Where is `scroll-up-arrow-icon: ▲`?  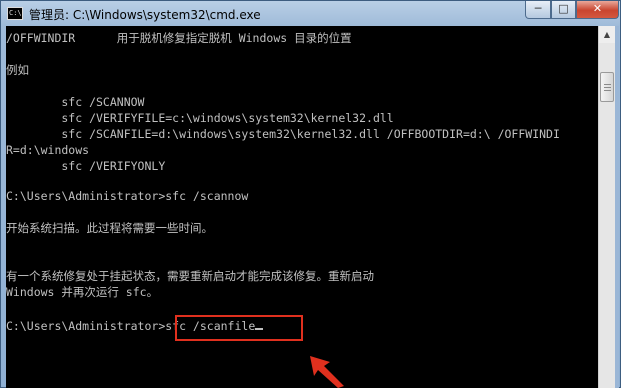
scroll-up-arrow-icon: ▲ is located at coordinates (607, 34).